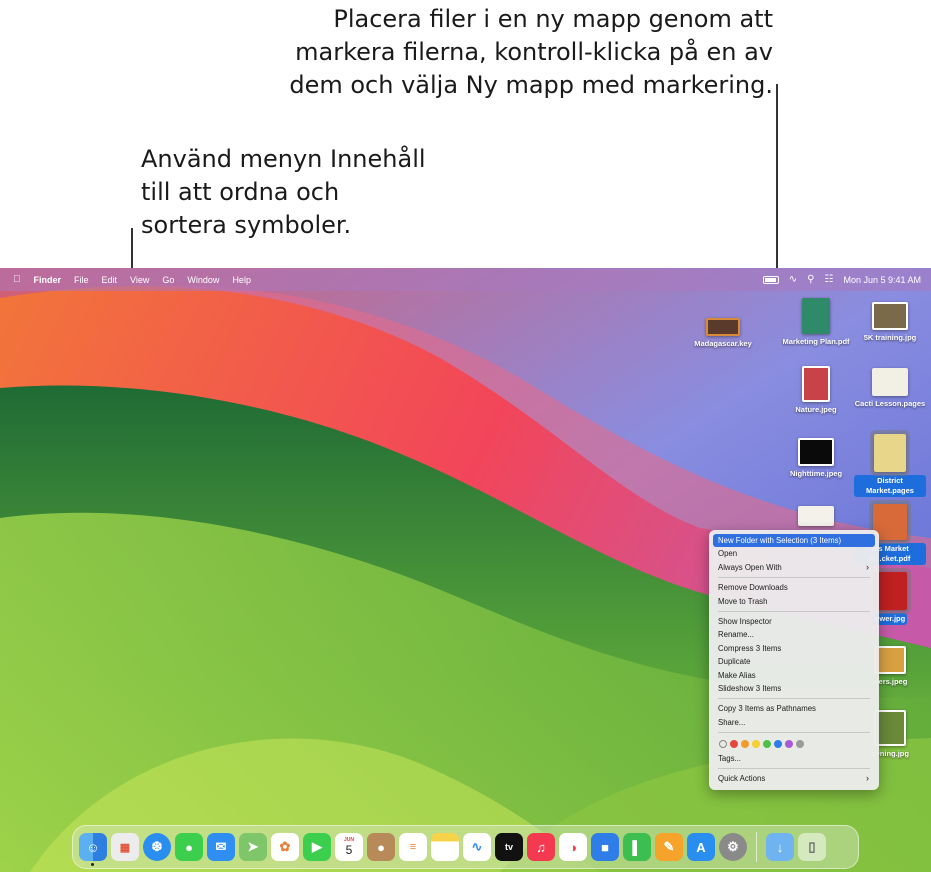 Image resolution: width=931 pixels, height=872 pixels. Describe the element at coordinates (794, 744) in the screenshot. I see `tag-color-row` at that location.